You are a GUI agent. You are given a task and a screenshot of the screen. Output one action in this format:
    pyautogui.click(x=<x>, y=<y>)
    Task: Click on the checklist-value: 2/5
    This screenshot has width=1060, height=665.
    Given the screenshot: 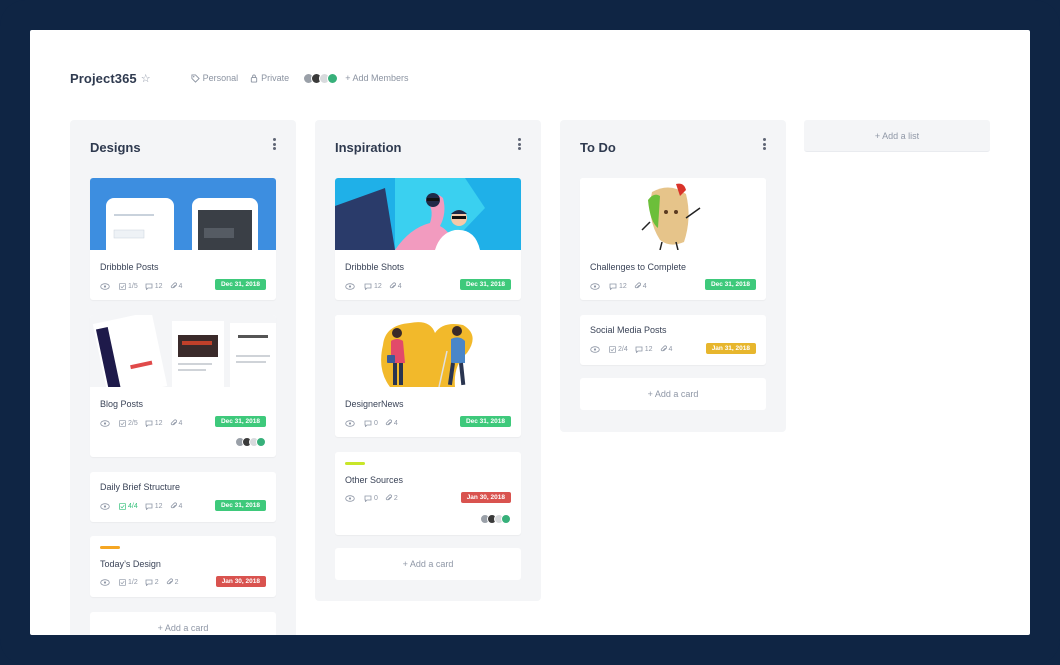 What is the action you would take?
    pyautogui.click(x=133, y=423)
    